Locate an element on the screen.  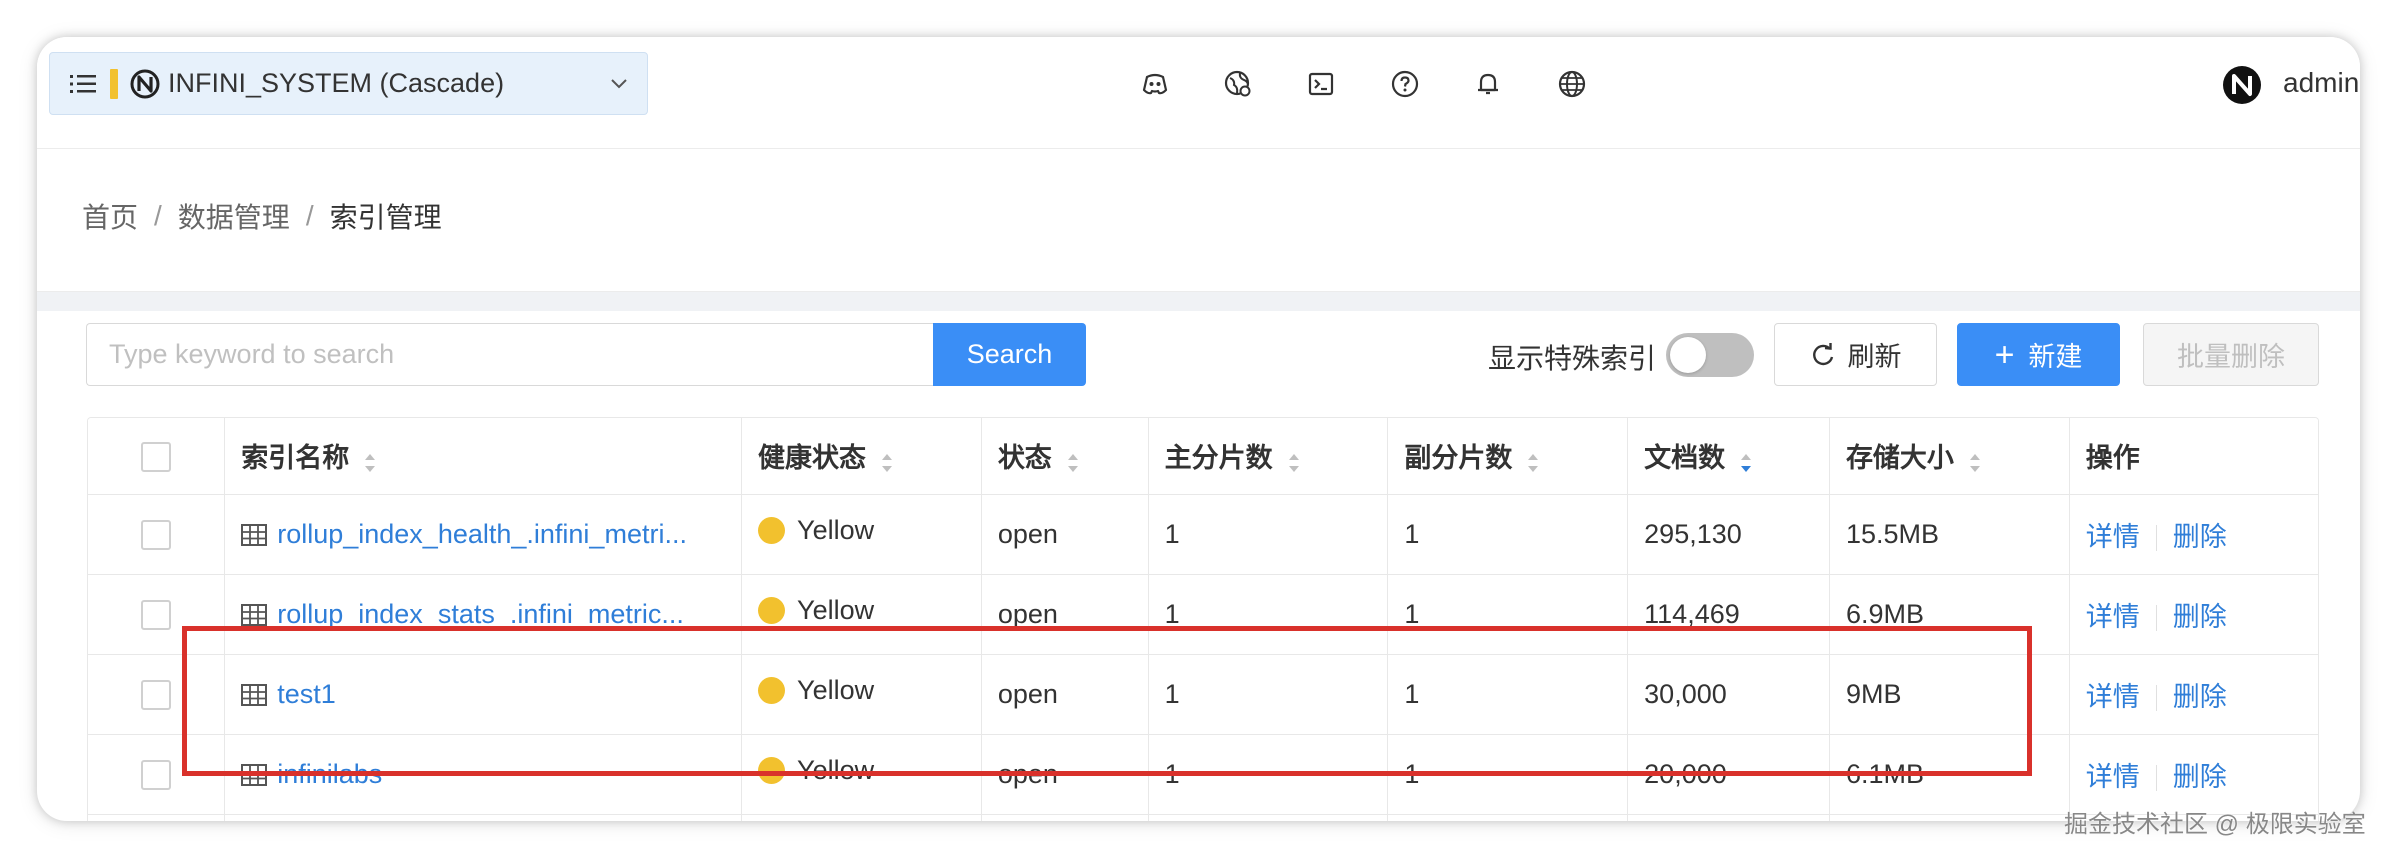
cluster-selector: INFINI_SYSTEM (Cascade) is located at coordinates (348, 83).